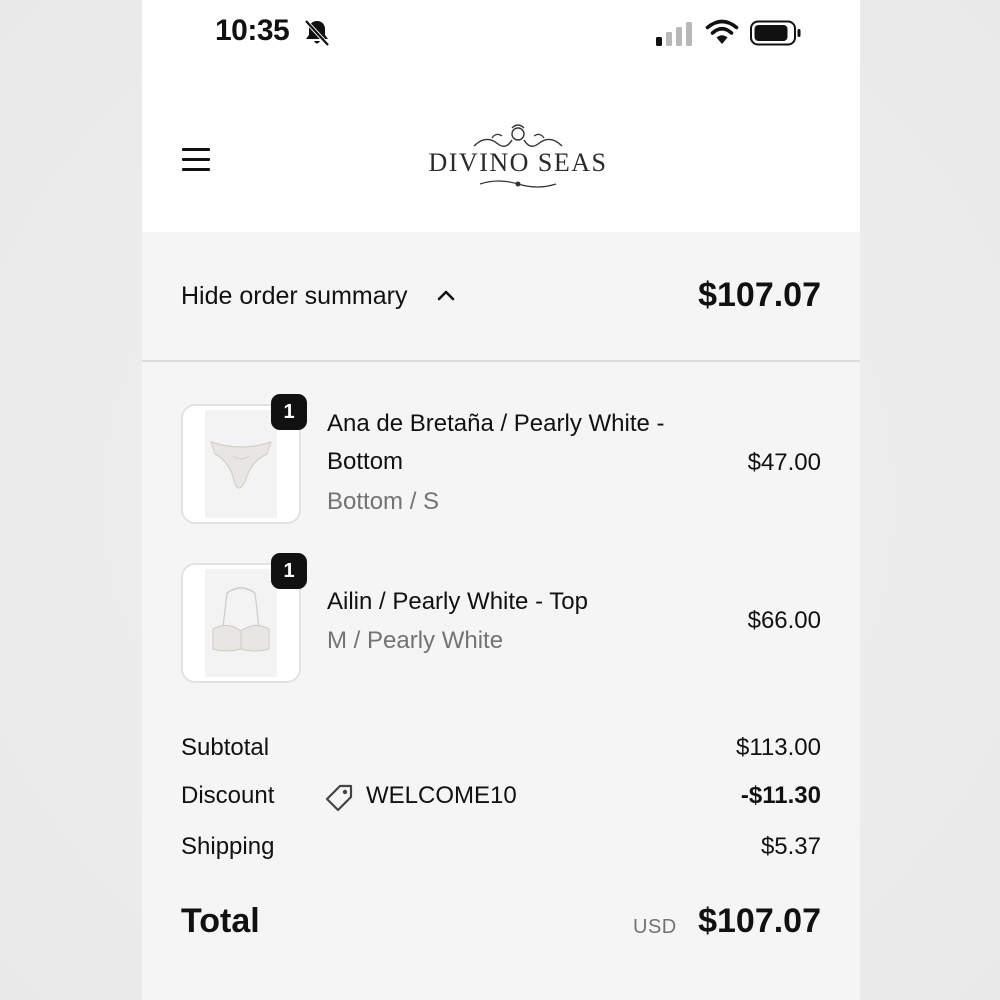  Describe the element at coordinates (784, 462) in the screenshot. I see `item-price: $47.00` at that location.